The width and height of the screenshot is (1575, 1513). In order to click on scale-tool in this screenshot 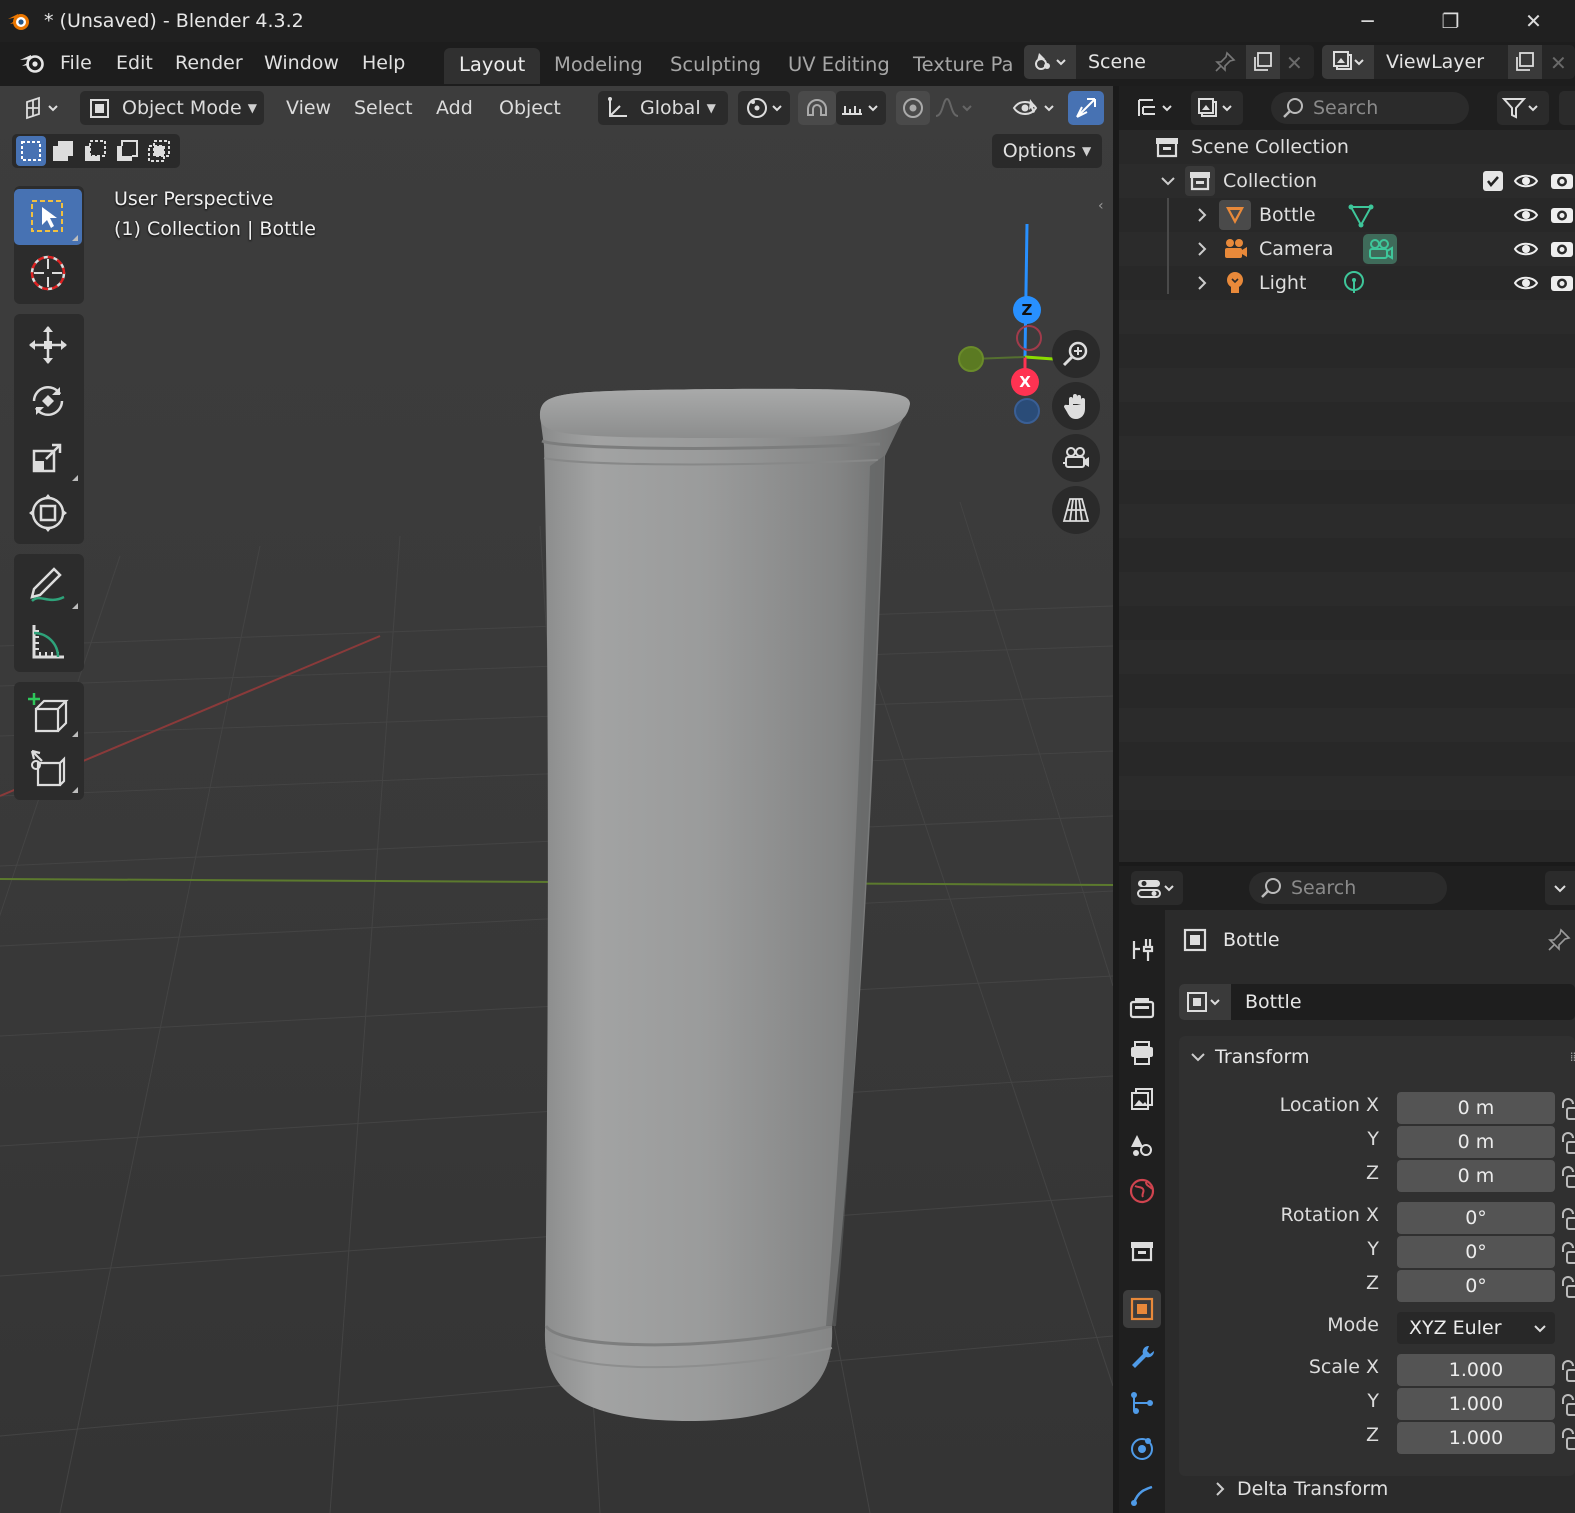, I will do `click(48, 457)`.